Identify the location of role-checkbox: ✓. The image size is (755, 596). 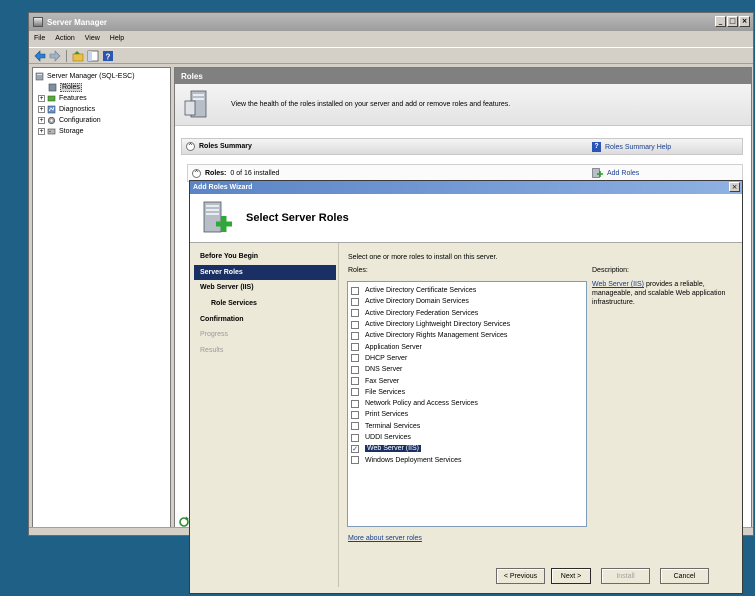
(355, 448).